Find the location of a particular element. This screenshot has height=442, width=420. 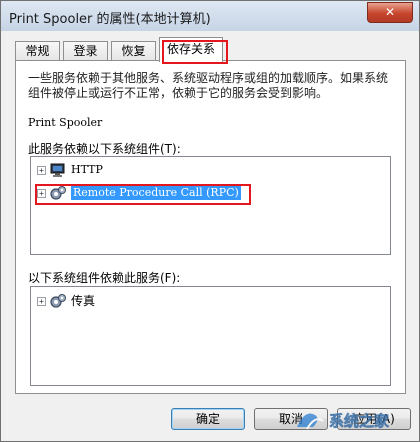

tree-node-label: Remote Procedure Call (RPC) is located at coordinates (156, 193).